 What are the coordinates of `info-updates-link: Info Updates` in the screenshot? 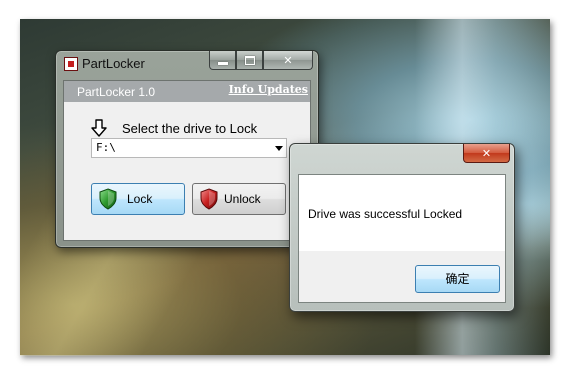 It's located at (268, 89).